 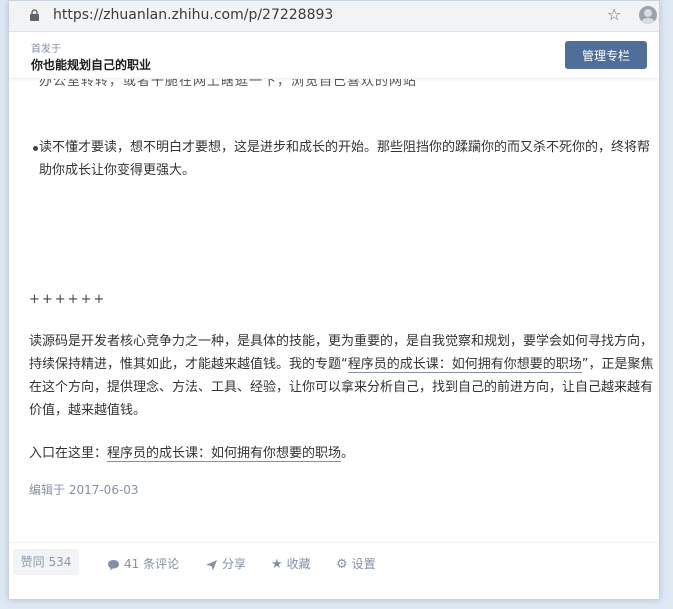 What do you see at coordinates (84, 490) in the screenshot?
I see `edited-date: 编辑于 2017-06-03` at bounding box center [84, 490].